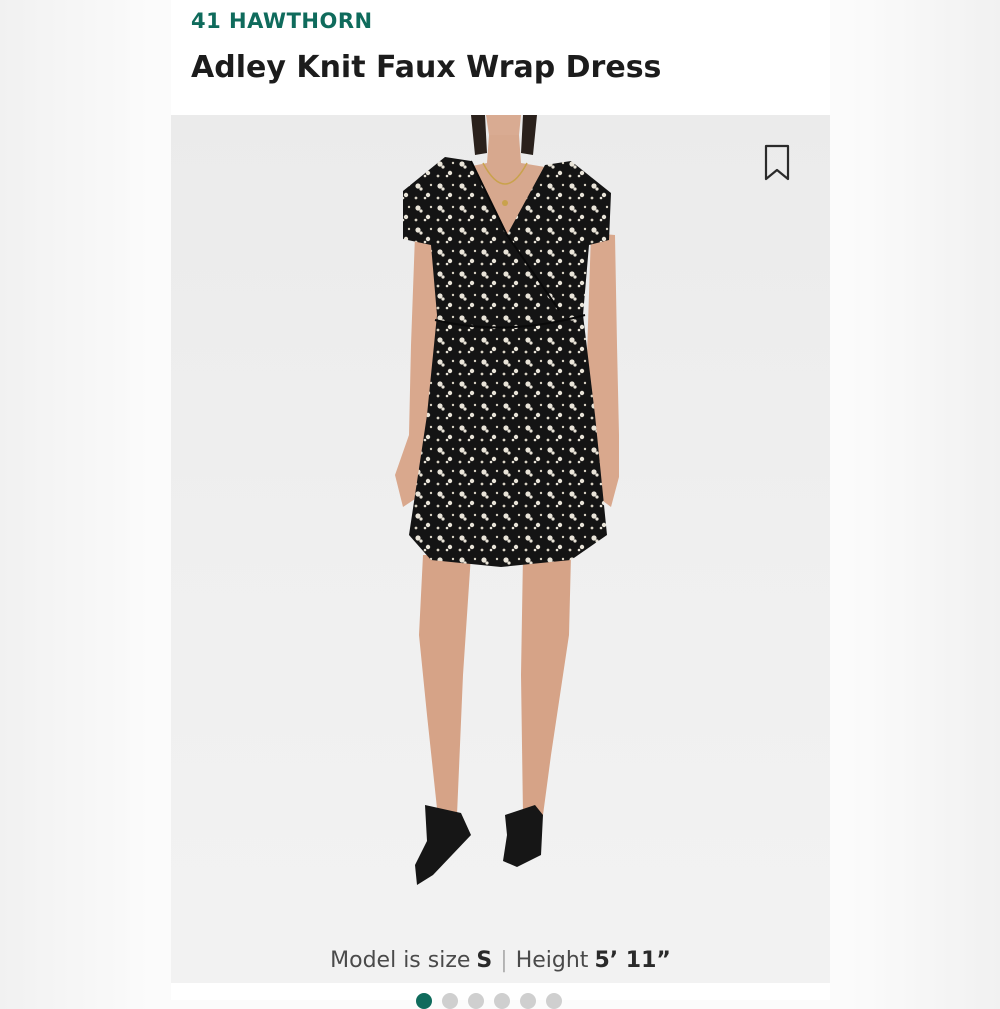  What do you see at coordinates (632, 960) in the screenshot?
I see `model-height-value: 5’ 11”` at bounding box center [632, 960].